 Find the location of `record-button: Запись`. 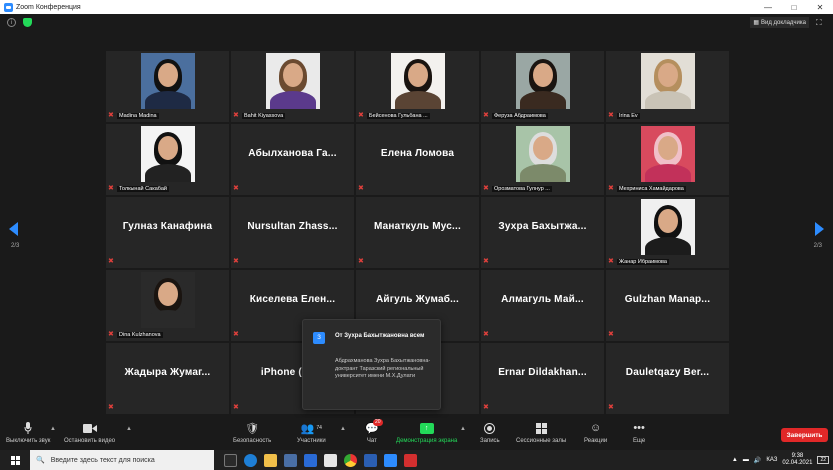

record-button: Запись is located at coordinates (490, 432).